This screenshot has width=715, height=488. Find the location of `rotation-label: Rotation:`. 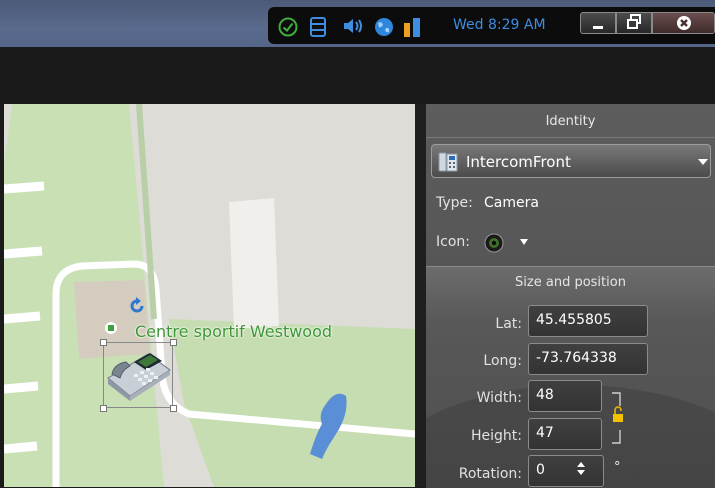

rotation-label: Rotation: is located at coordinates (490, 474).